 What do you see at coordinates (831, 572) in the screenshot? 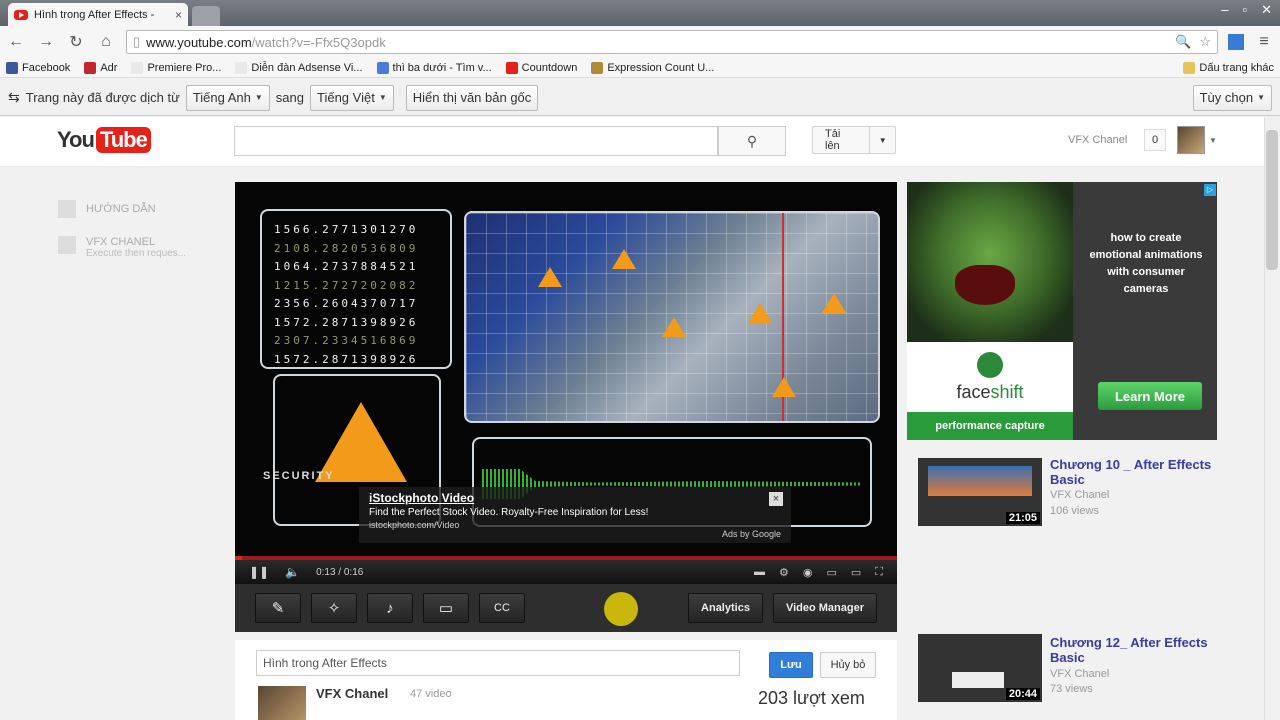
I see `small-player-icon: ▭` at bounding box center [831, 572].